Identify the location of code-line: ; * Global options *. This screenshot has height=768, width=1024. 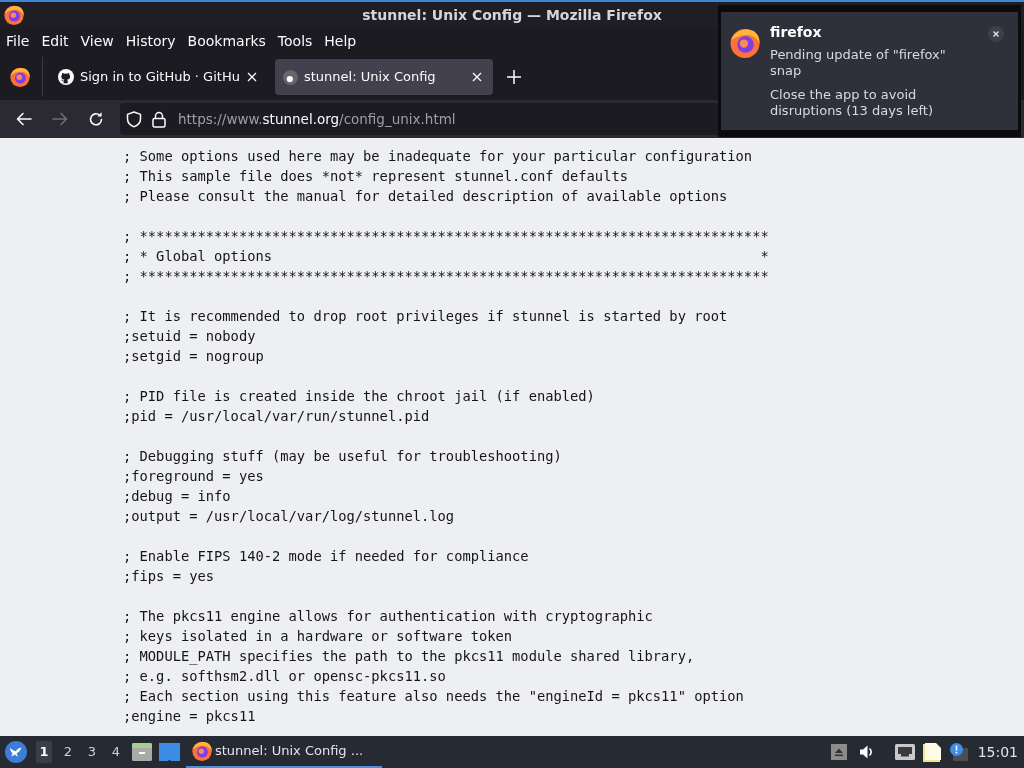
(446, 256).